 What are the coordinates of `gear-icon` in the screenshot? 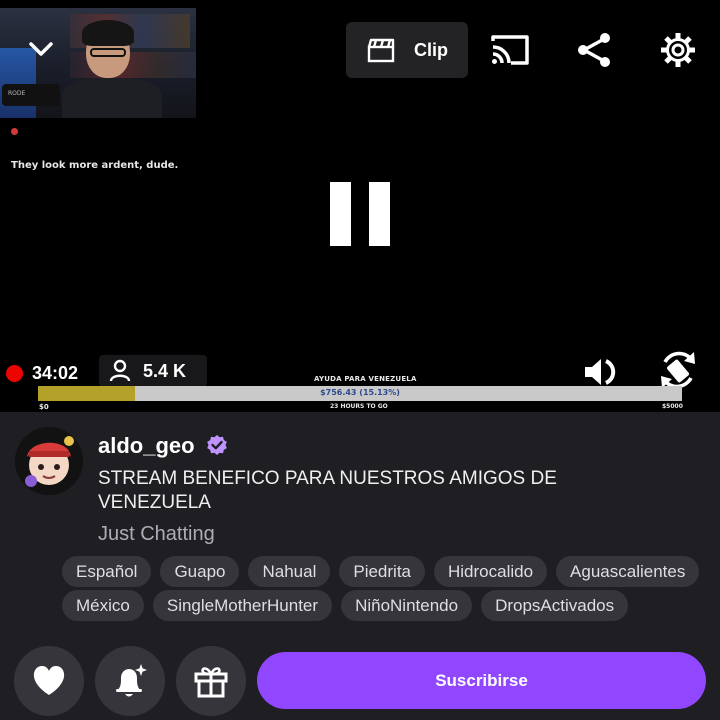 It's located at (678, 50).